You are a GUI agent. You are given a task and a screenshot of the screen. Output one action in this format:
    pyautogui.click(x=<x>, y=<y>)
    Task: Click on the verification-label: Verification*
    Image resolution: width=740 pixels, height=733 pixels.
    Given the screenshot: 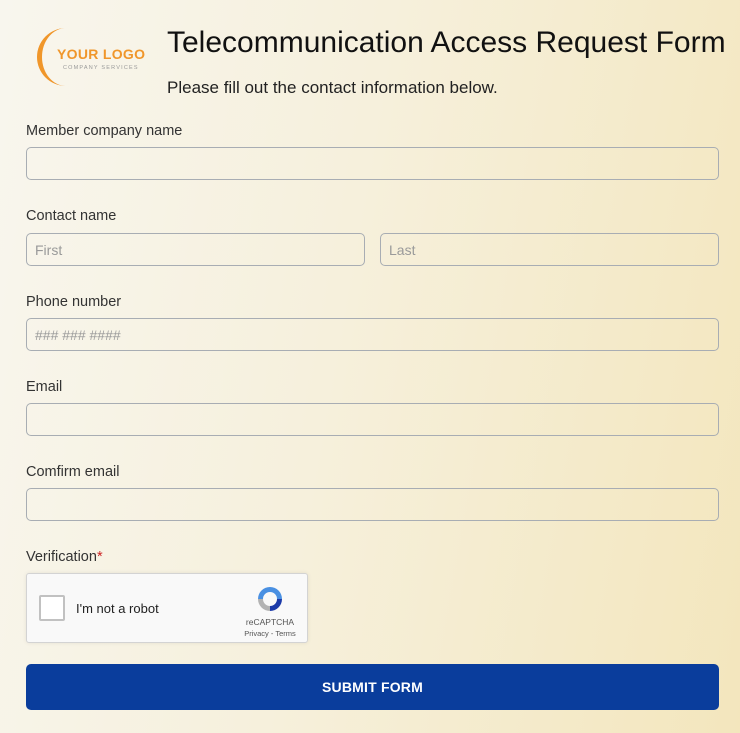 What is the action you would take?
    pyautogui.click(x=64, y=557)
    